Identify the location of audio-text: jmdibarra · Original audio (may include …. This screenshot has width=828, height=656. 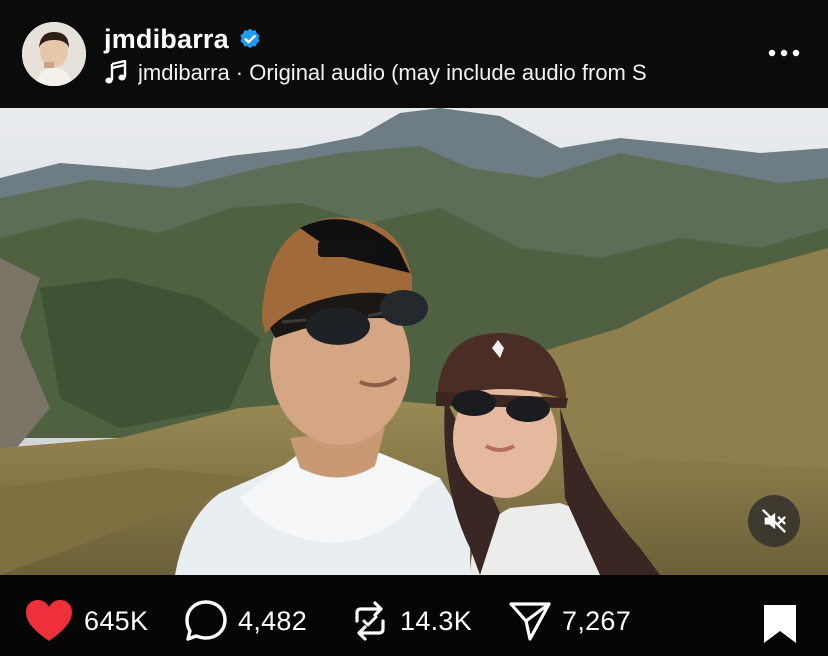
(392, 72).